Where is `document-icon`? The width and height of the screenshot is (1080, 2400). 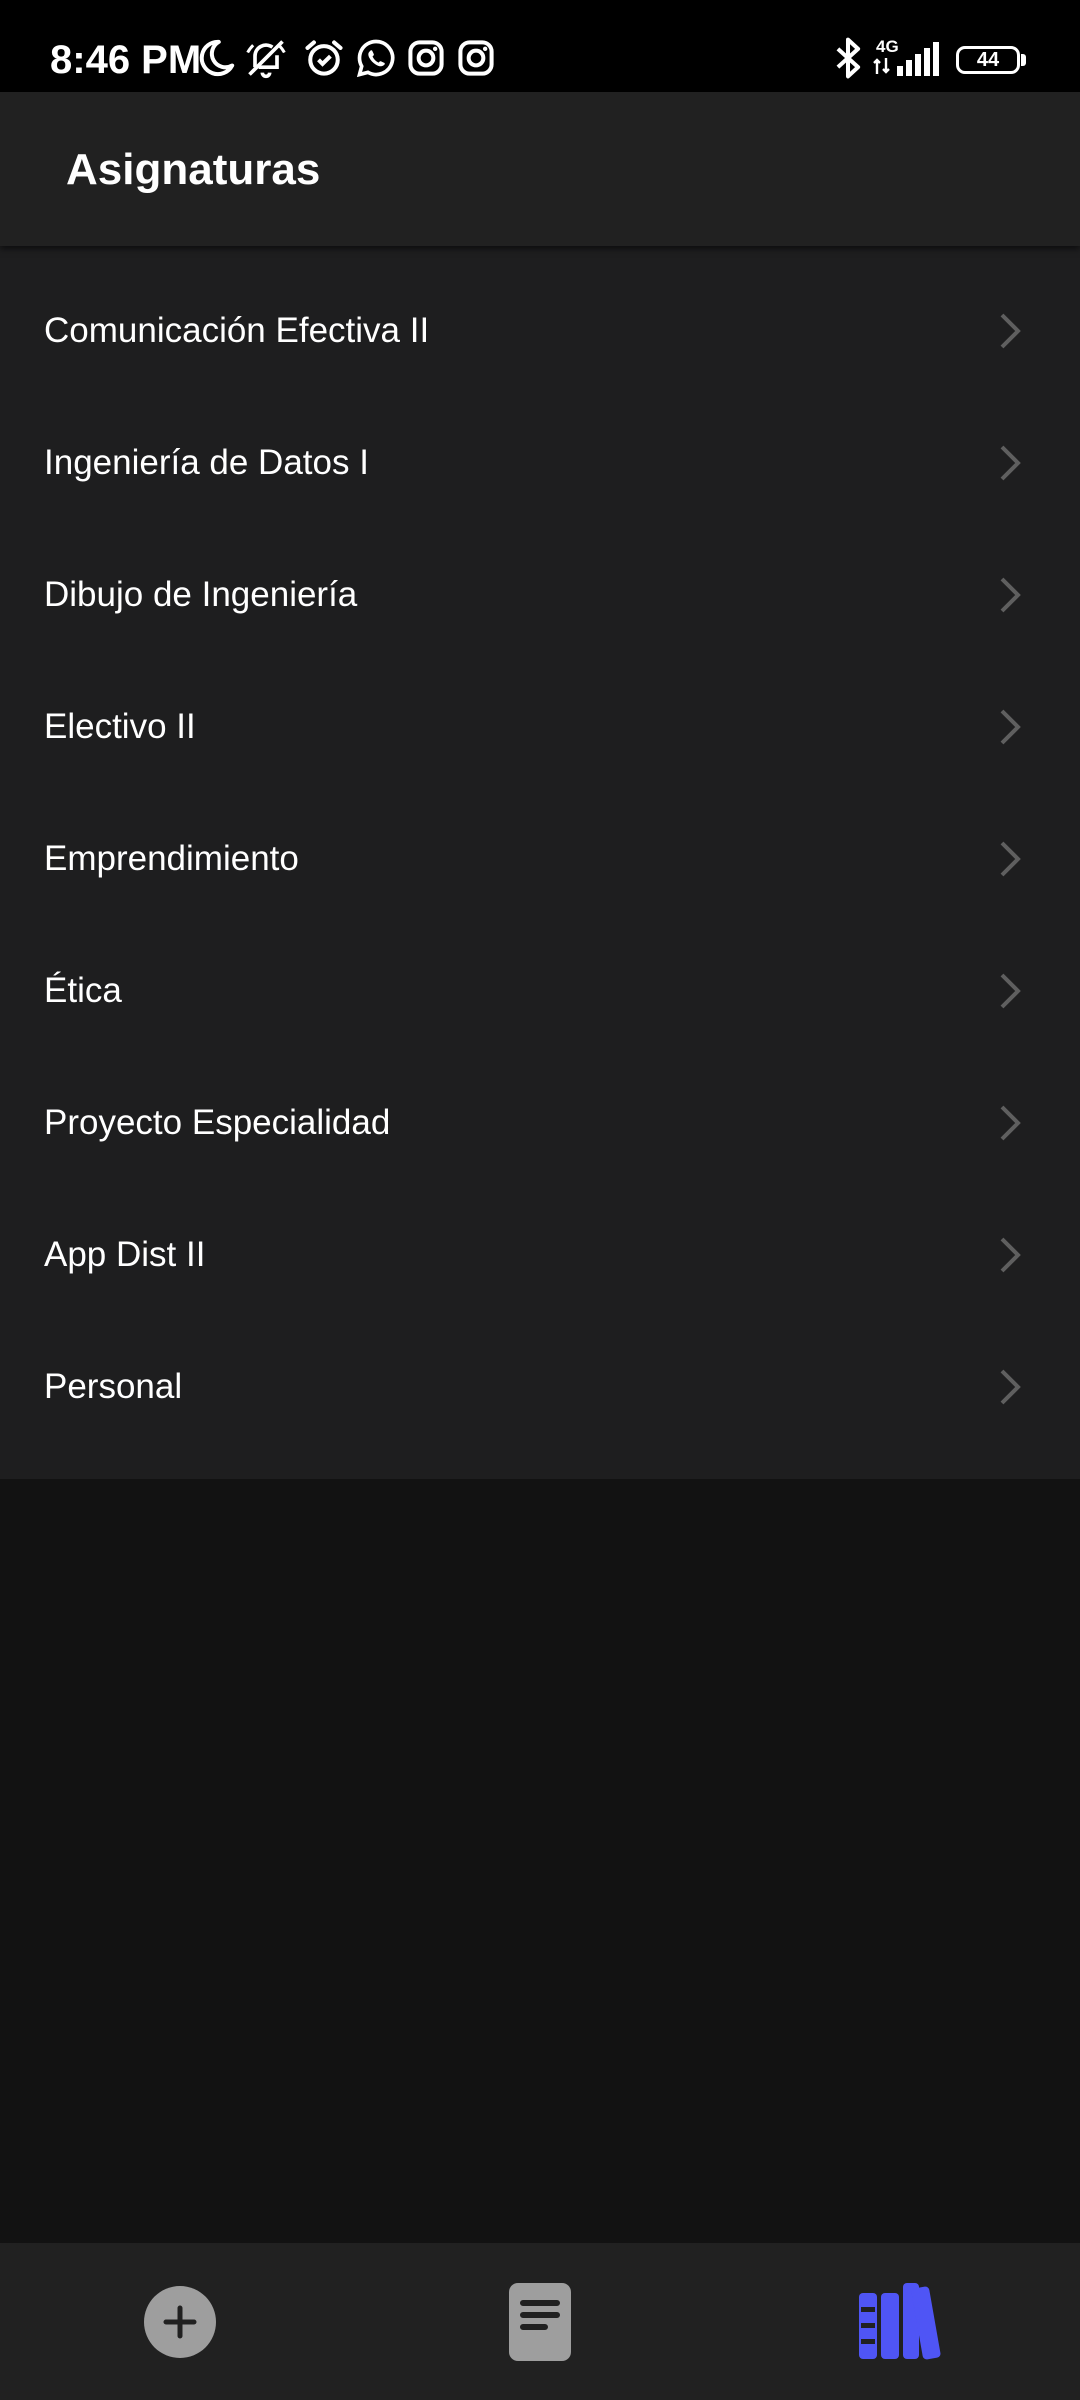 document-icon is located at coordinates (540, 2321).